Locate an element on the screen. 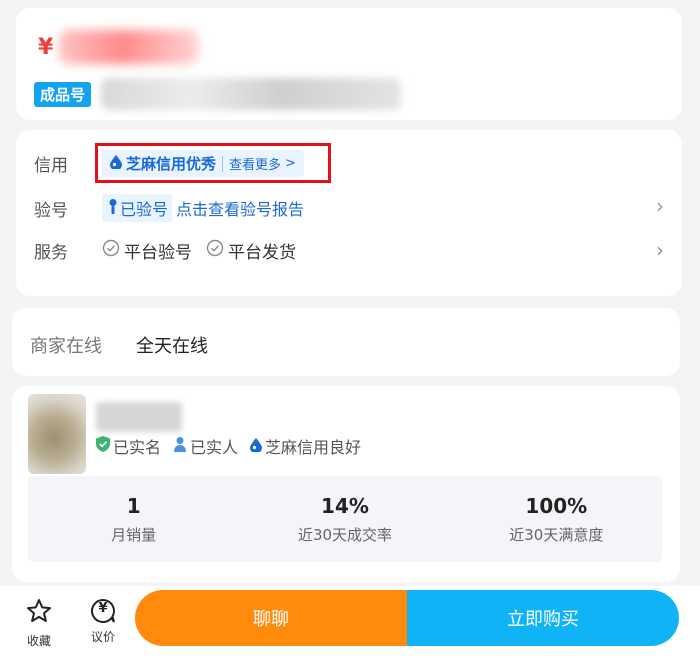 The image size is (700, 664). chat-button: 聊聊 is located at coordinates (271, 618).